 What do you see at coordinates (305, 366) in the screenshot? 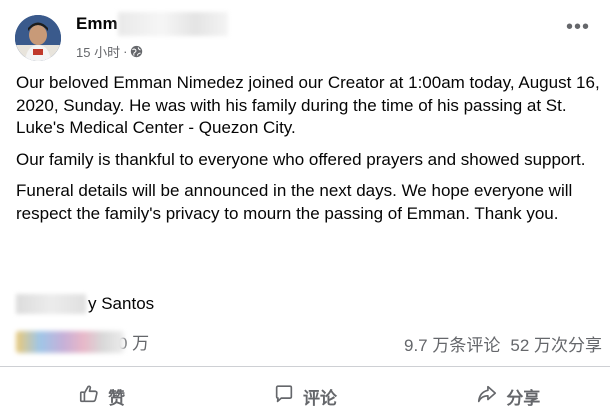
I see `divider` at bounding box center [305, 366].